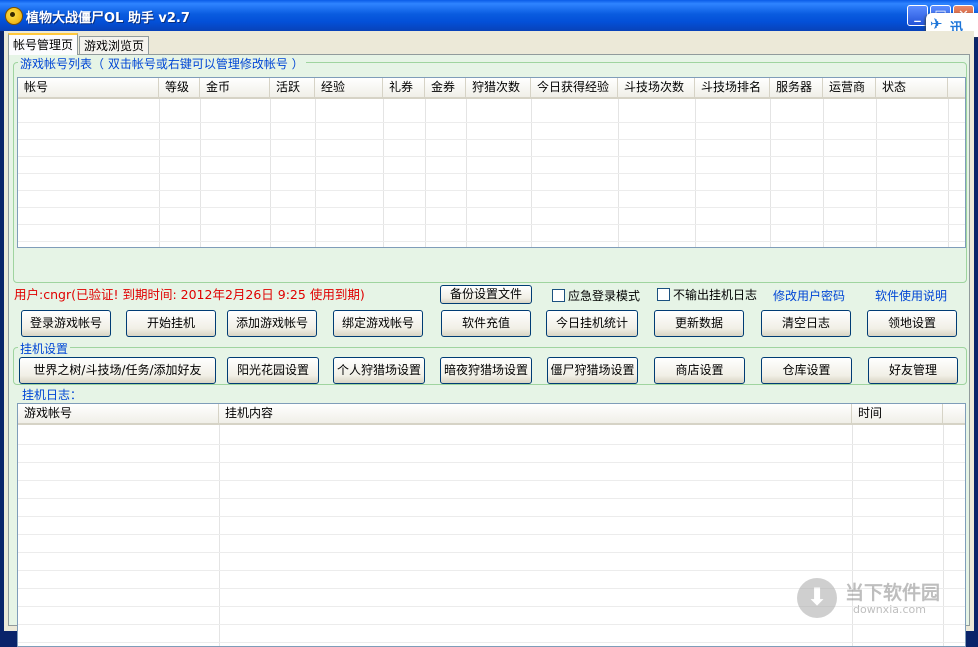 The width and height of the screenshot is (978, 647). I want to click on warehouse-settings-button: 仓库设置, so click(806, 370).